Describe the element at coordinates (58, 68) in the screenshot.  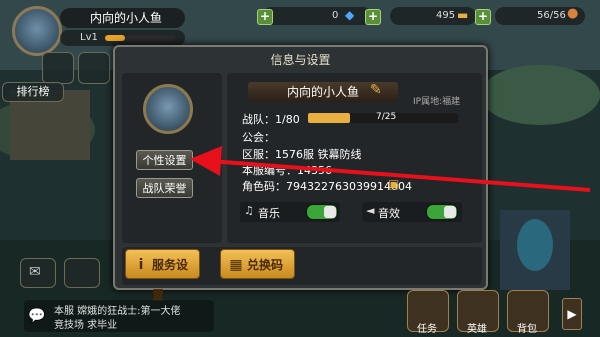
I see `pirate-event-button` at that location.